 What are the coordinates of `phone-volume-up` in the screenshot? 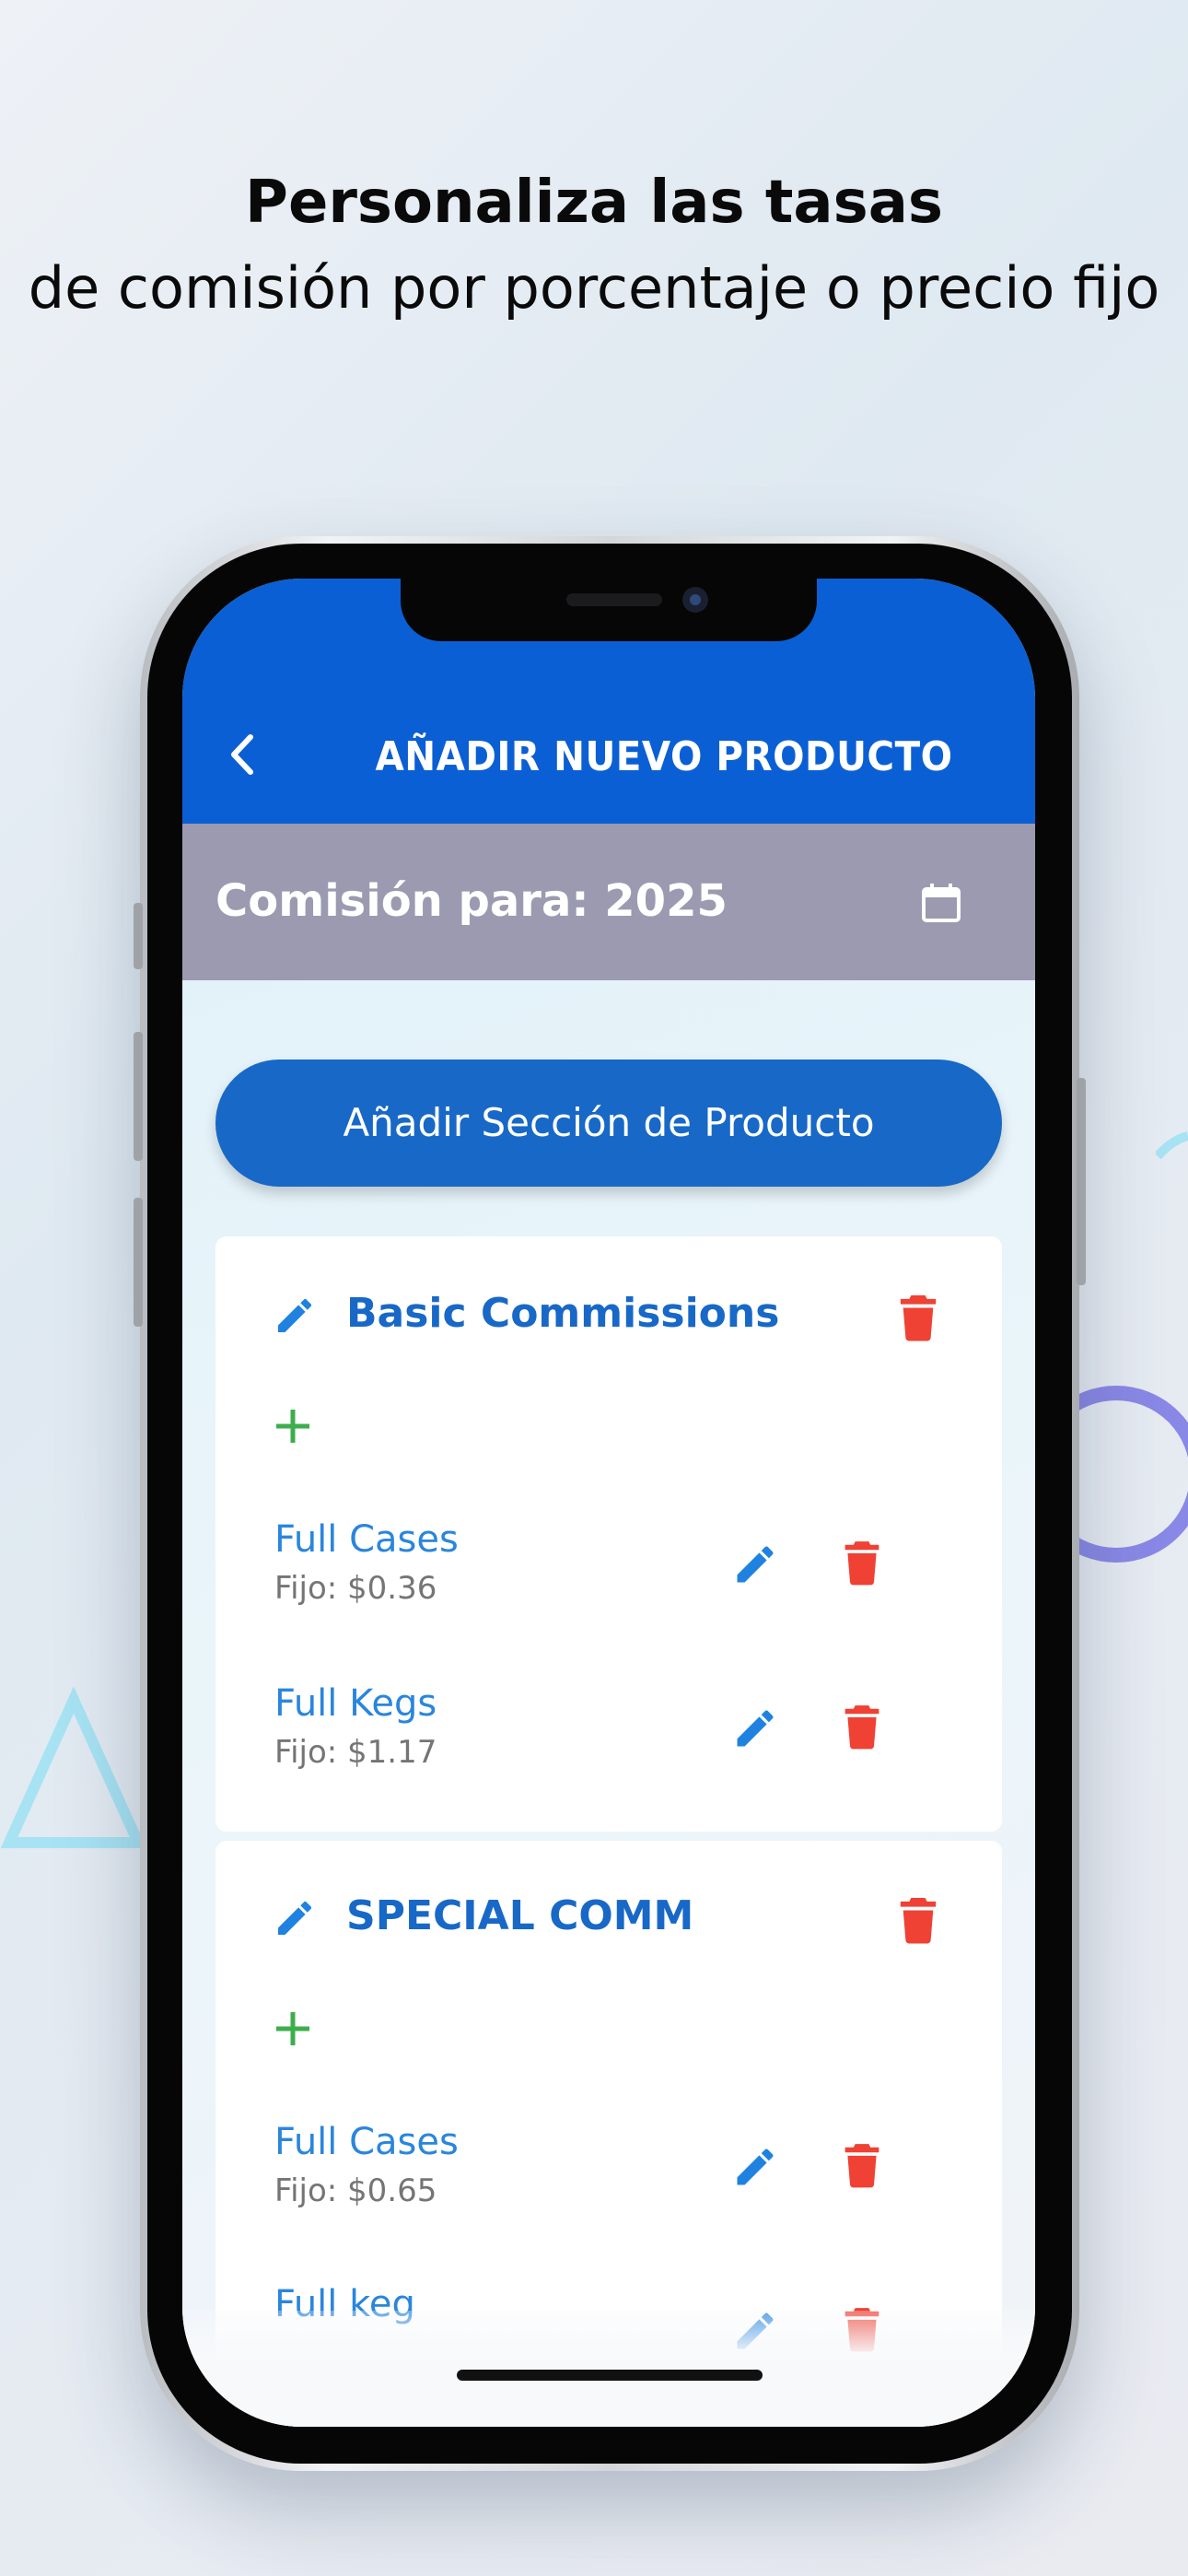 It's located at (138, 1096).